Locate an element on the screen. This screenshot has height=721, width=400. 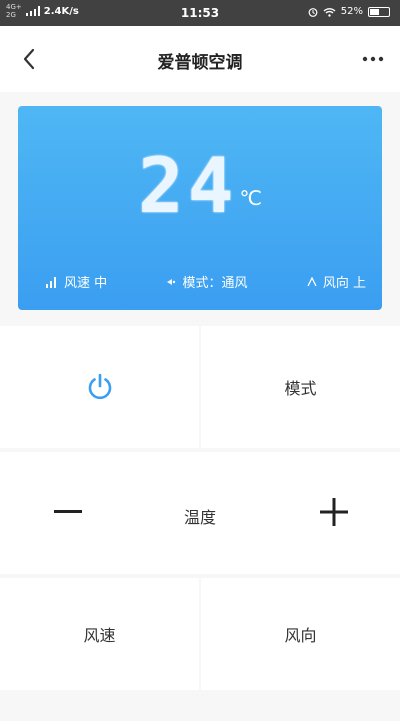
temperature-increase-button is located at coordinates (334, 512).